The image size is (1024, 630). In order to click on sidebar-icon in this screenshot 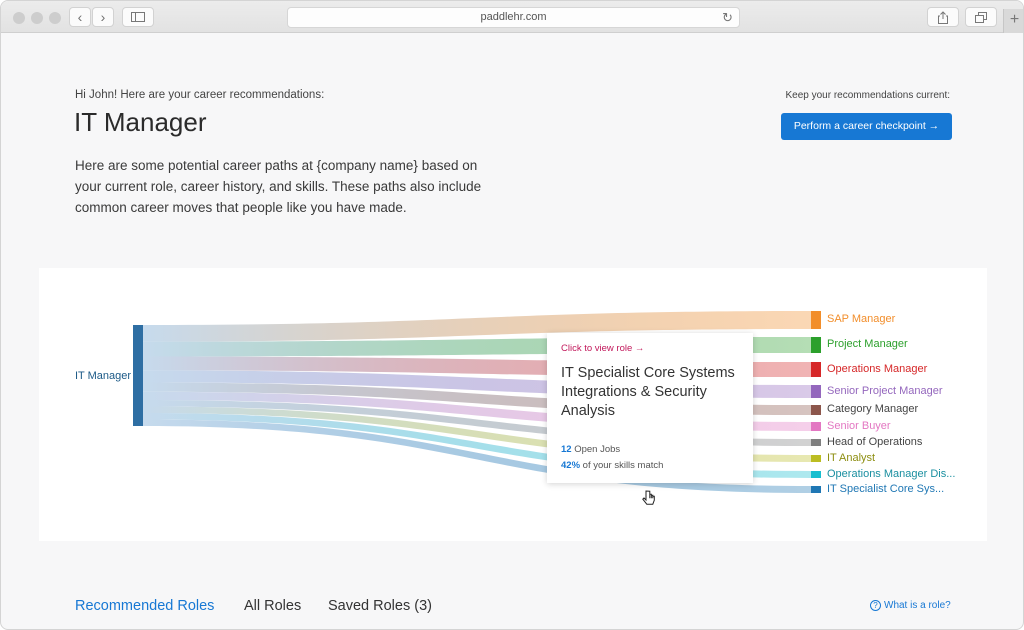, I will do `click(138, 17)`.